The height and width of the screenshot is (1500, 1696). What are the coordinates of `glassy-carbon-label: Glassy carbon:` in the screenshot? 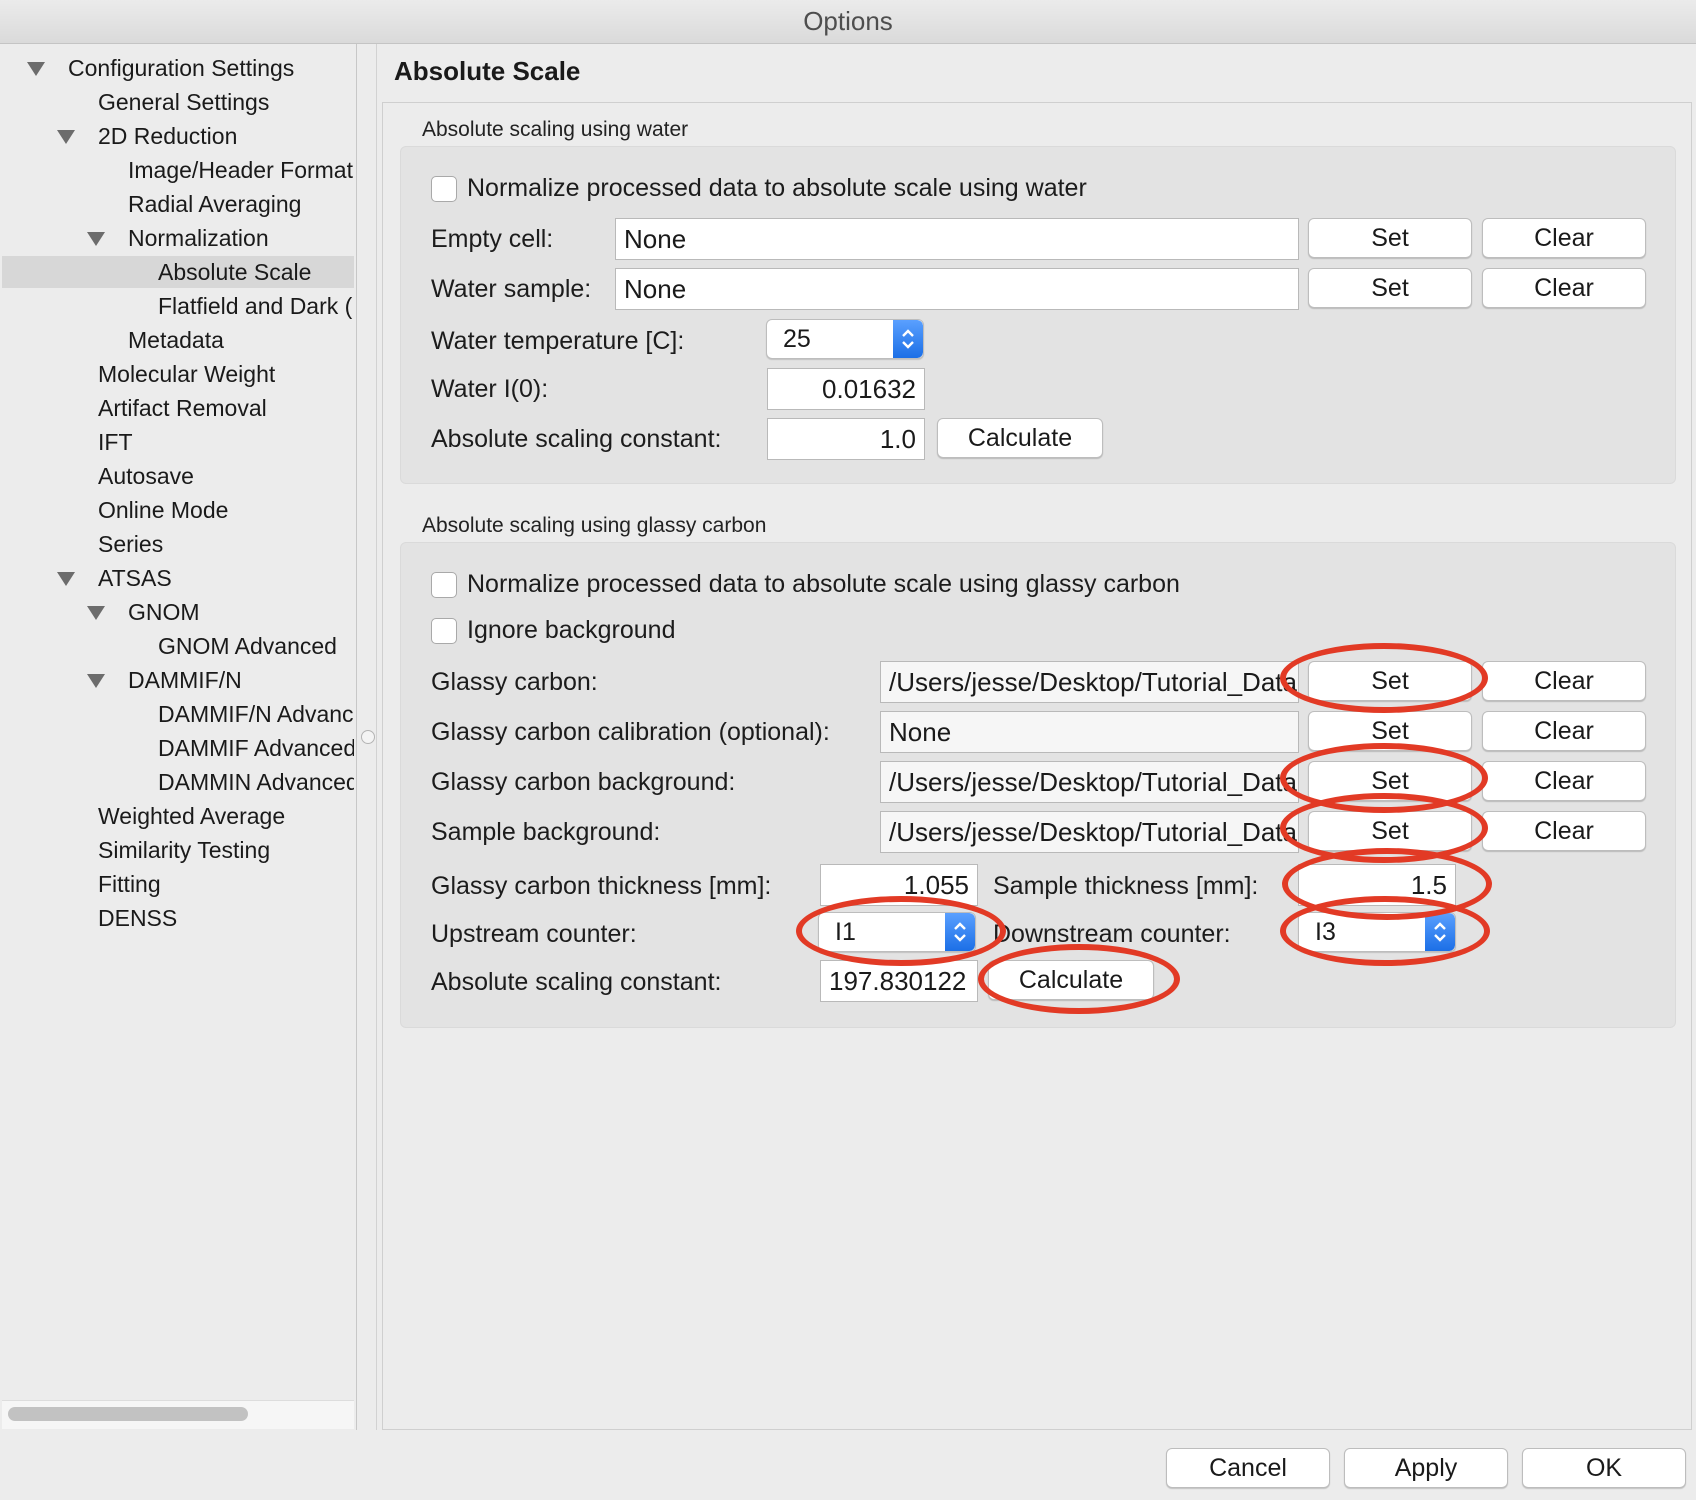 It's located at (514, 682).